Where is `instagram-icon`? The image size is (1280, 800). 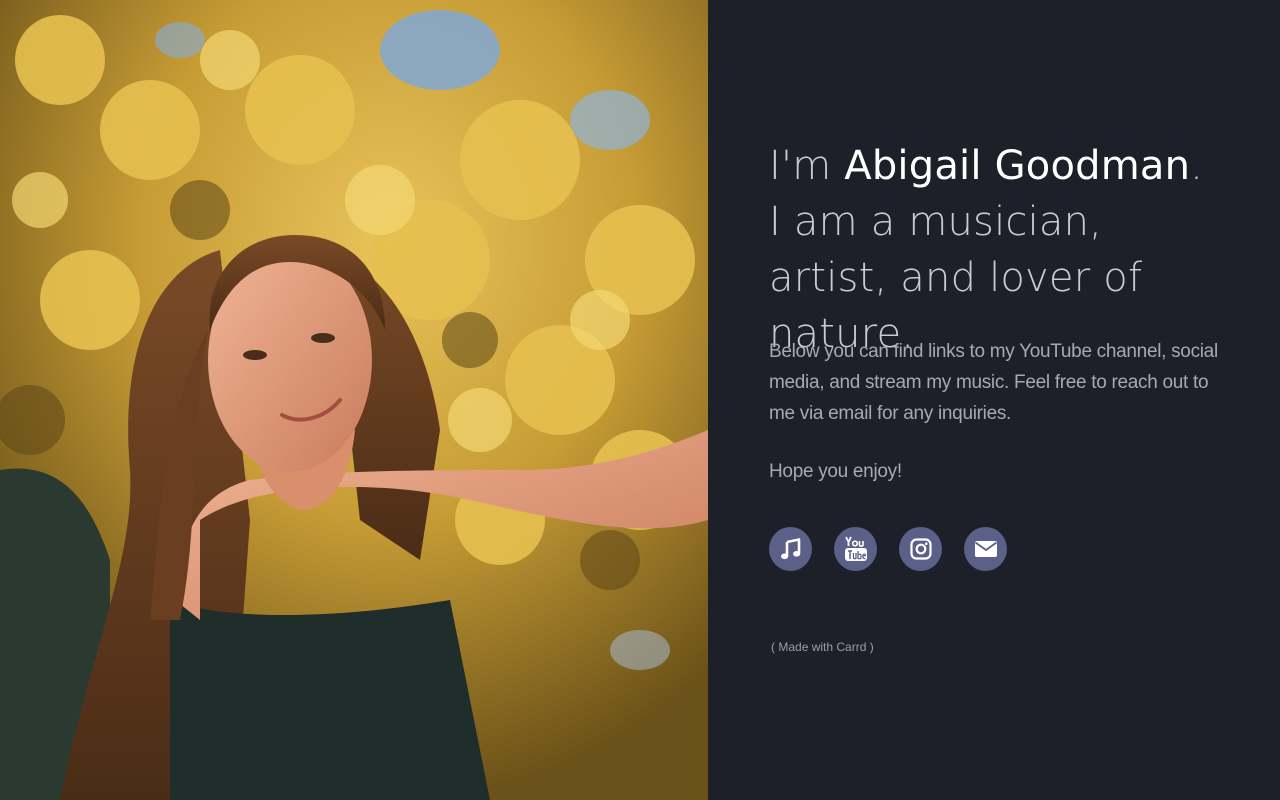
instagram-icon is located at coordinates (920, 549).